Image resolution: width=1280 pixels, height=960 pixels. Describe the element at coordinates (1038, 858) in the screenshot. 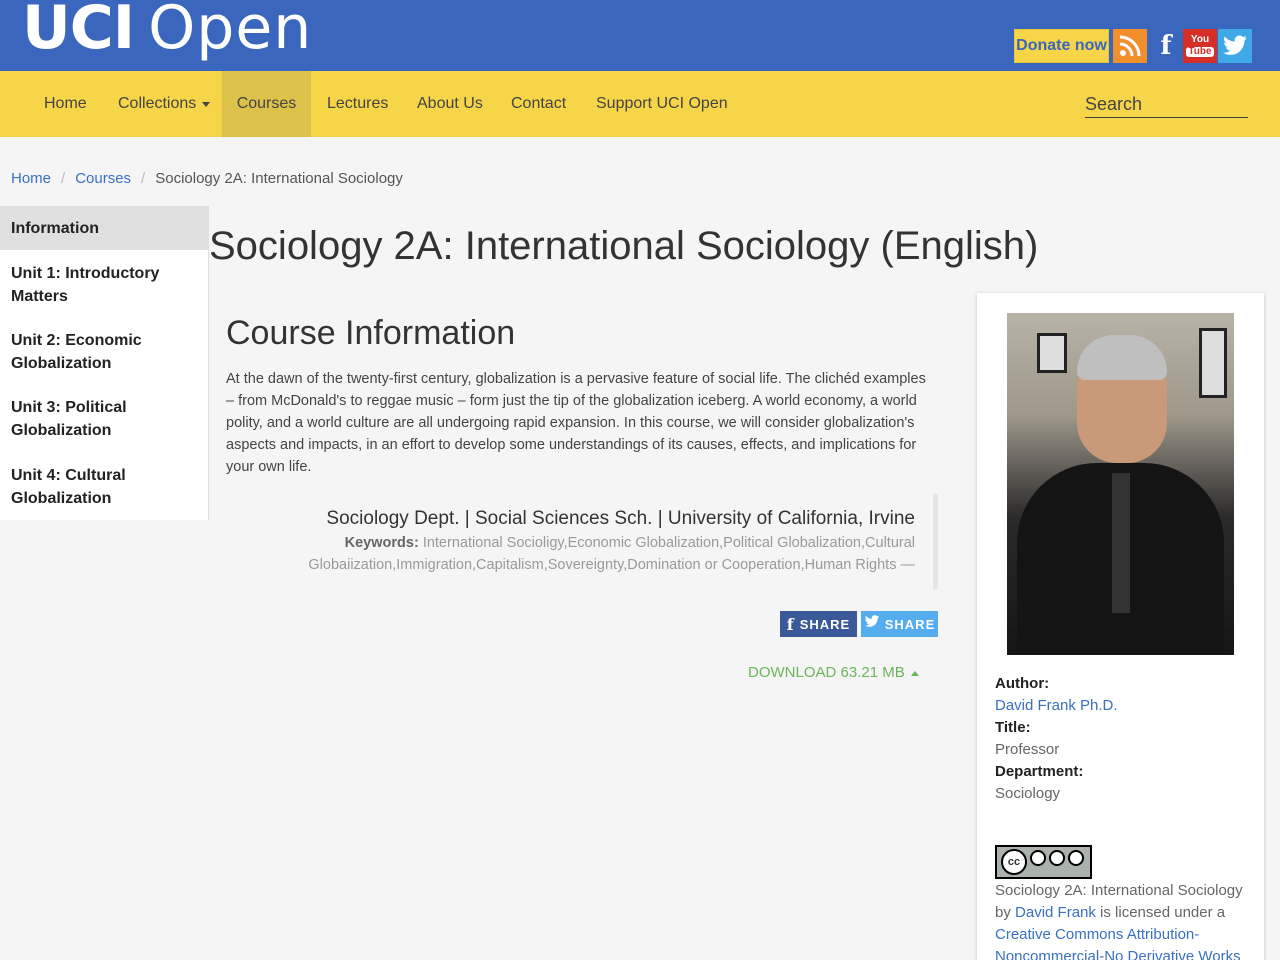

I see `by-icon` at that location.